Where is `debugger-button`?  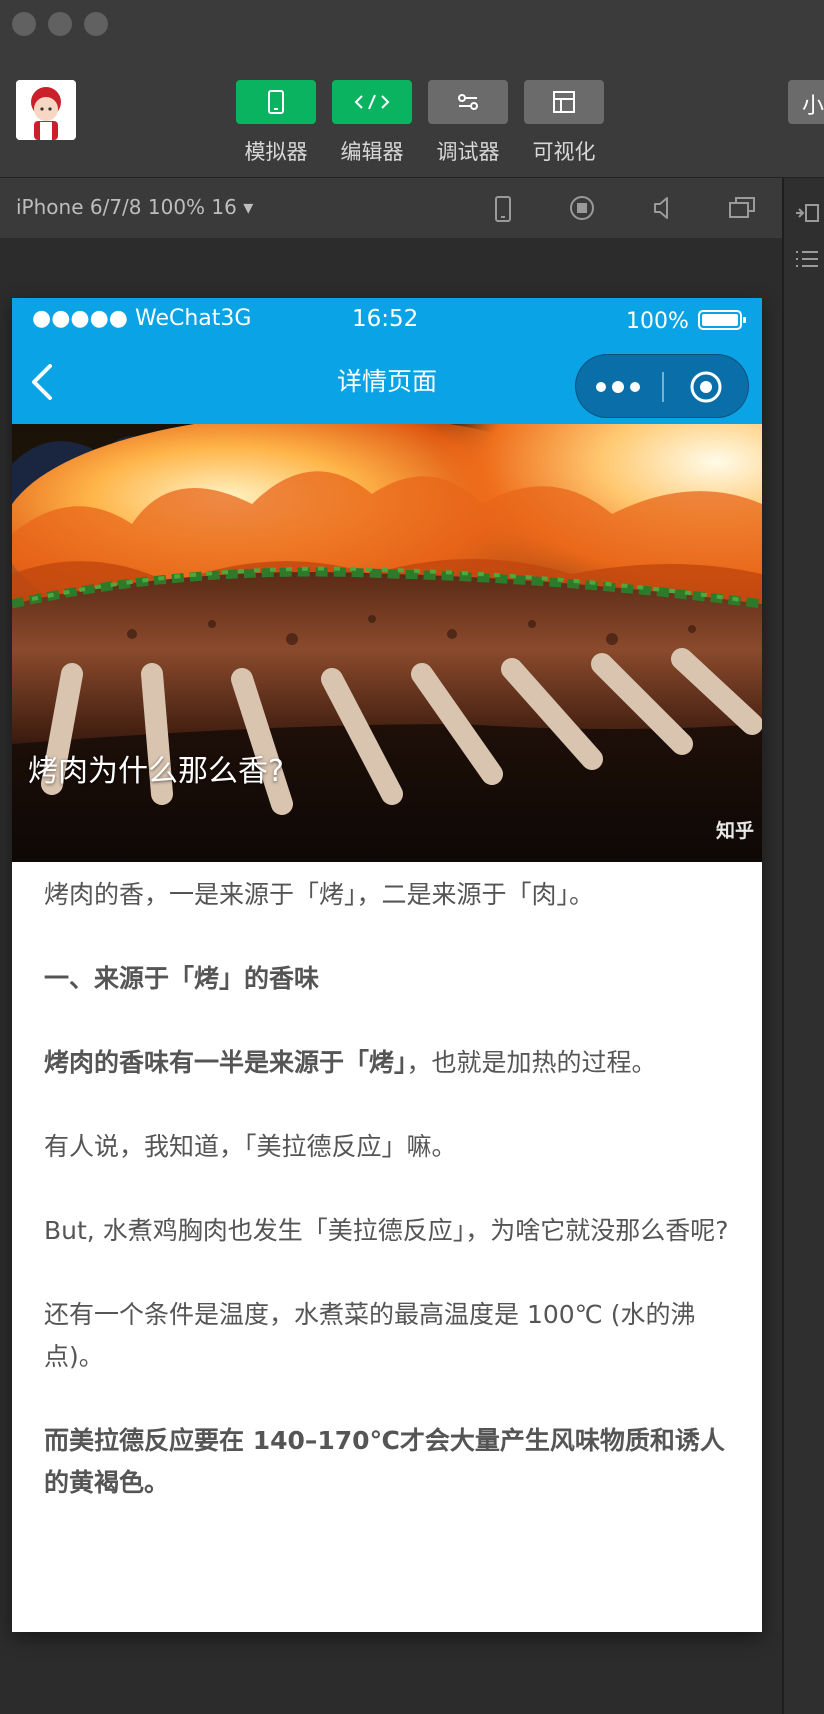 debugger-button is located at coordinates (468, 102).